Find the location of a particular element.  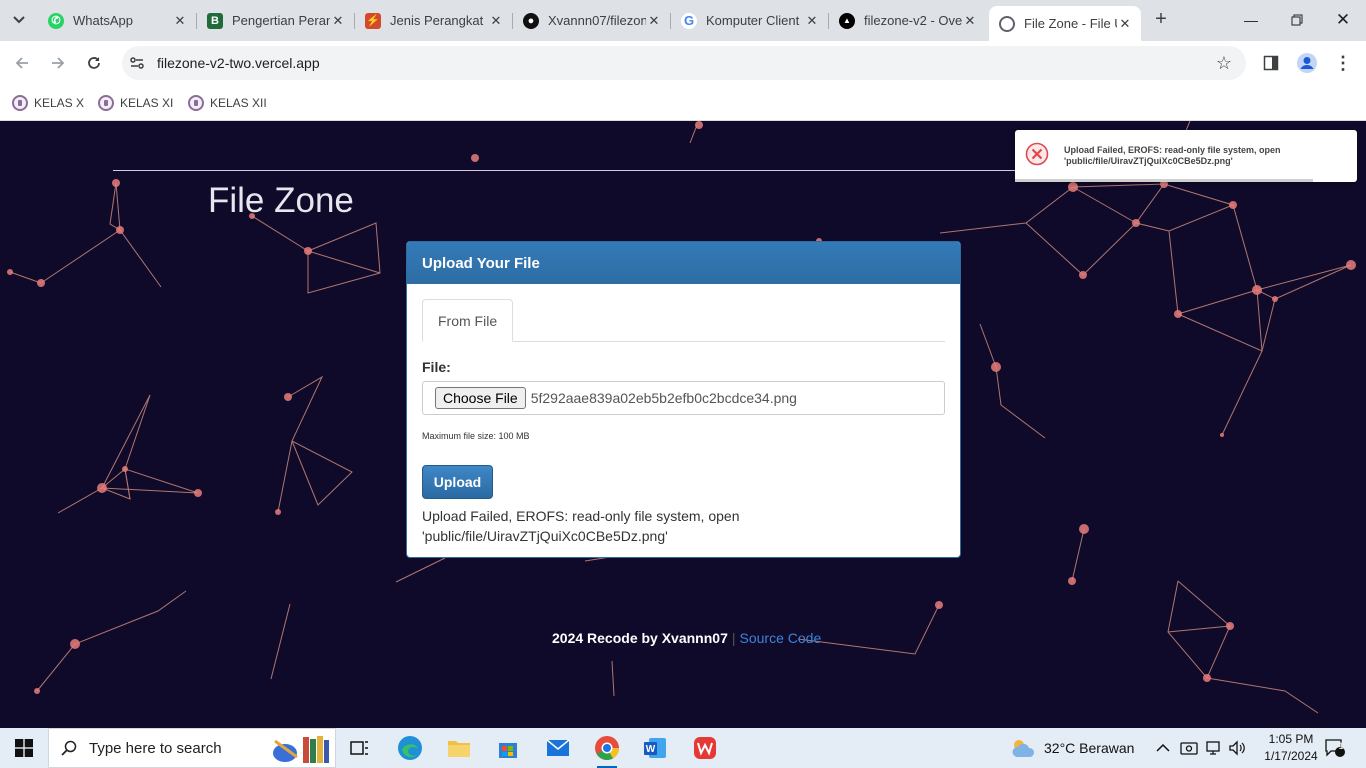

chevron-down-icon is located at coordinates (19, 20).